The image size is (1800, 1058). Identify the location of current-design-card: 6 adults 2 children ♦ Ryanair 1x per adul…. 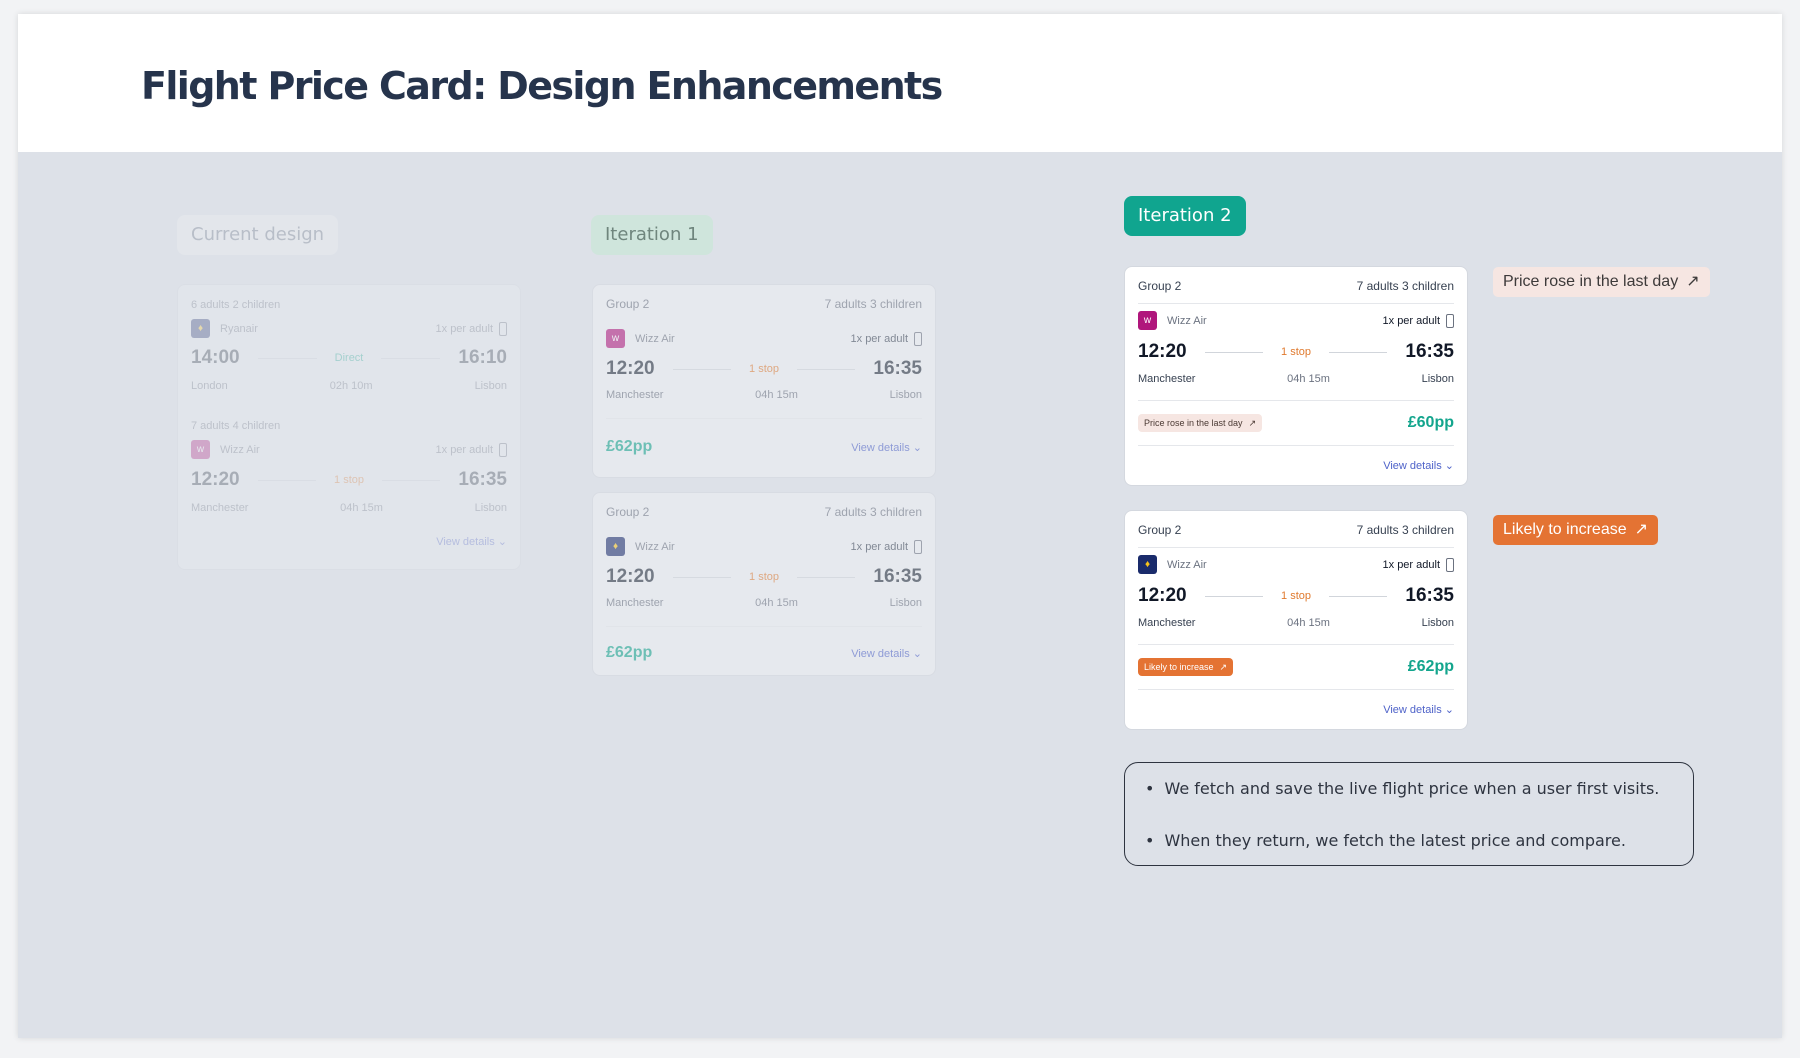
(349, 427).